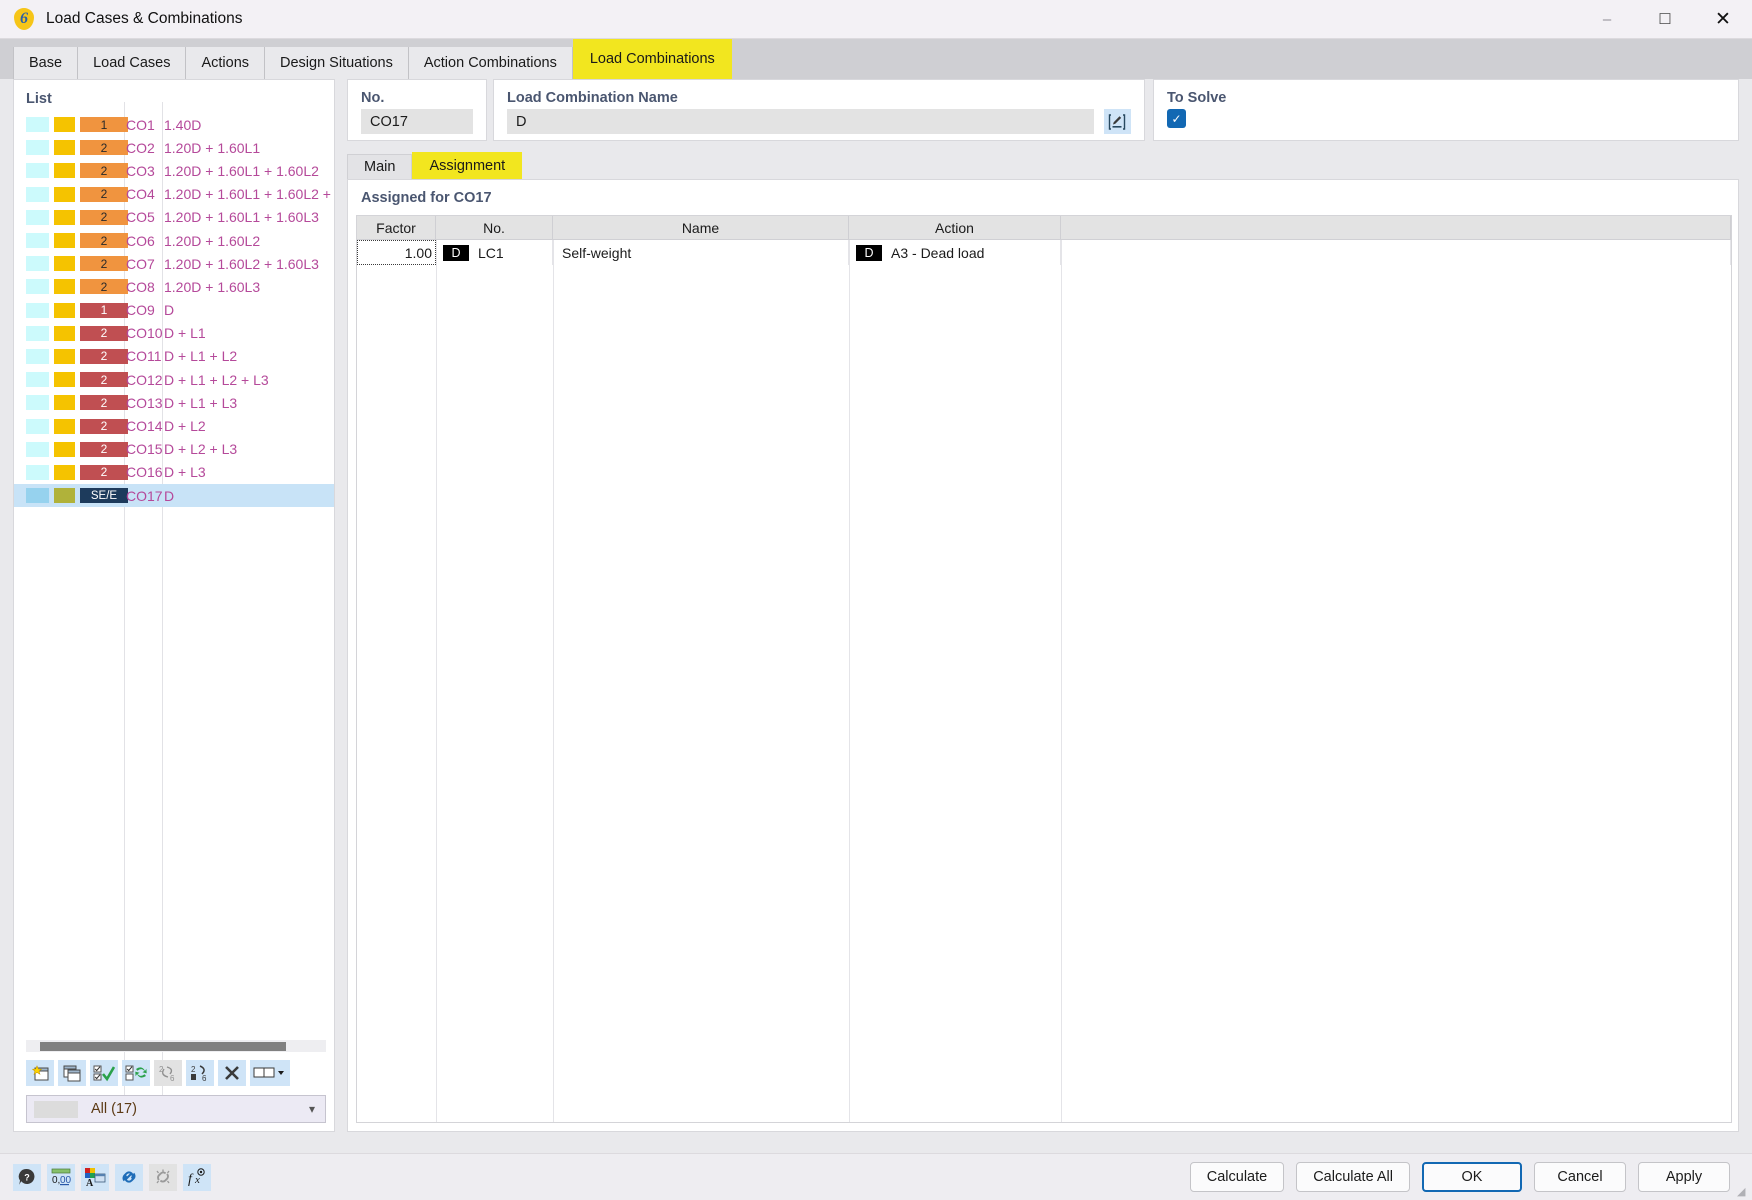 This screenshot has height=1200, width=1752. I want to click on tab-assignment: Assignment, so click(467, 165).